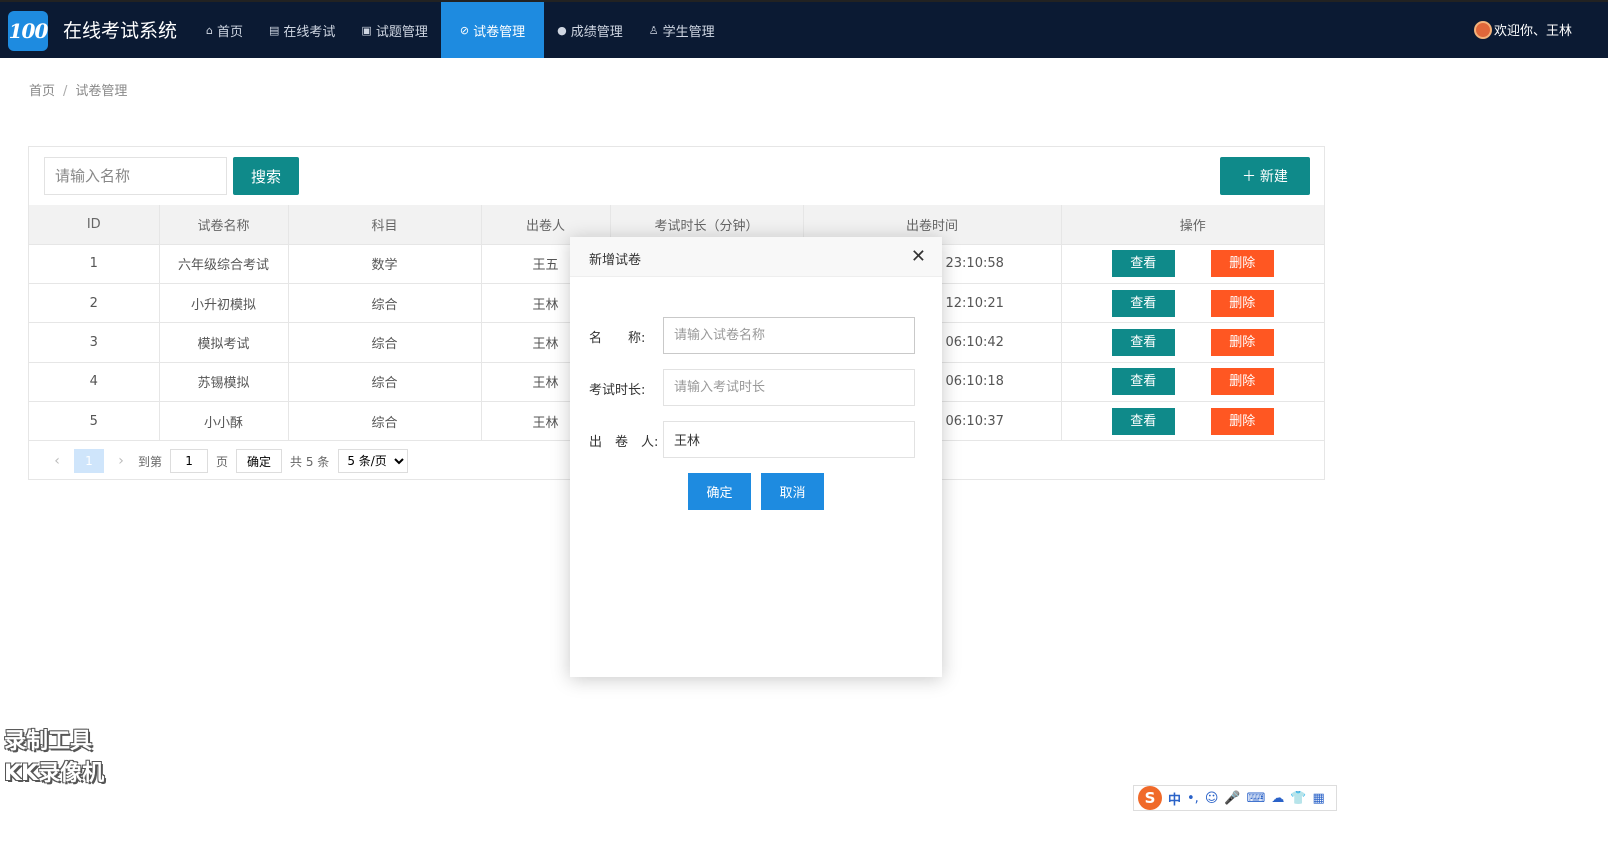 This screenshot has height=862, width=1608. What do you see at coordinates (42, 91) in the screenshot?
I see `breadcrumb-home: 首页` at bounding box center [42, 91].